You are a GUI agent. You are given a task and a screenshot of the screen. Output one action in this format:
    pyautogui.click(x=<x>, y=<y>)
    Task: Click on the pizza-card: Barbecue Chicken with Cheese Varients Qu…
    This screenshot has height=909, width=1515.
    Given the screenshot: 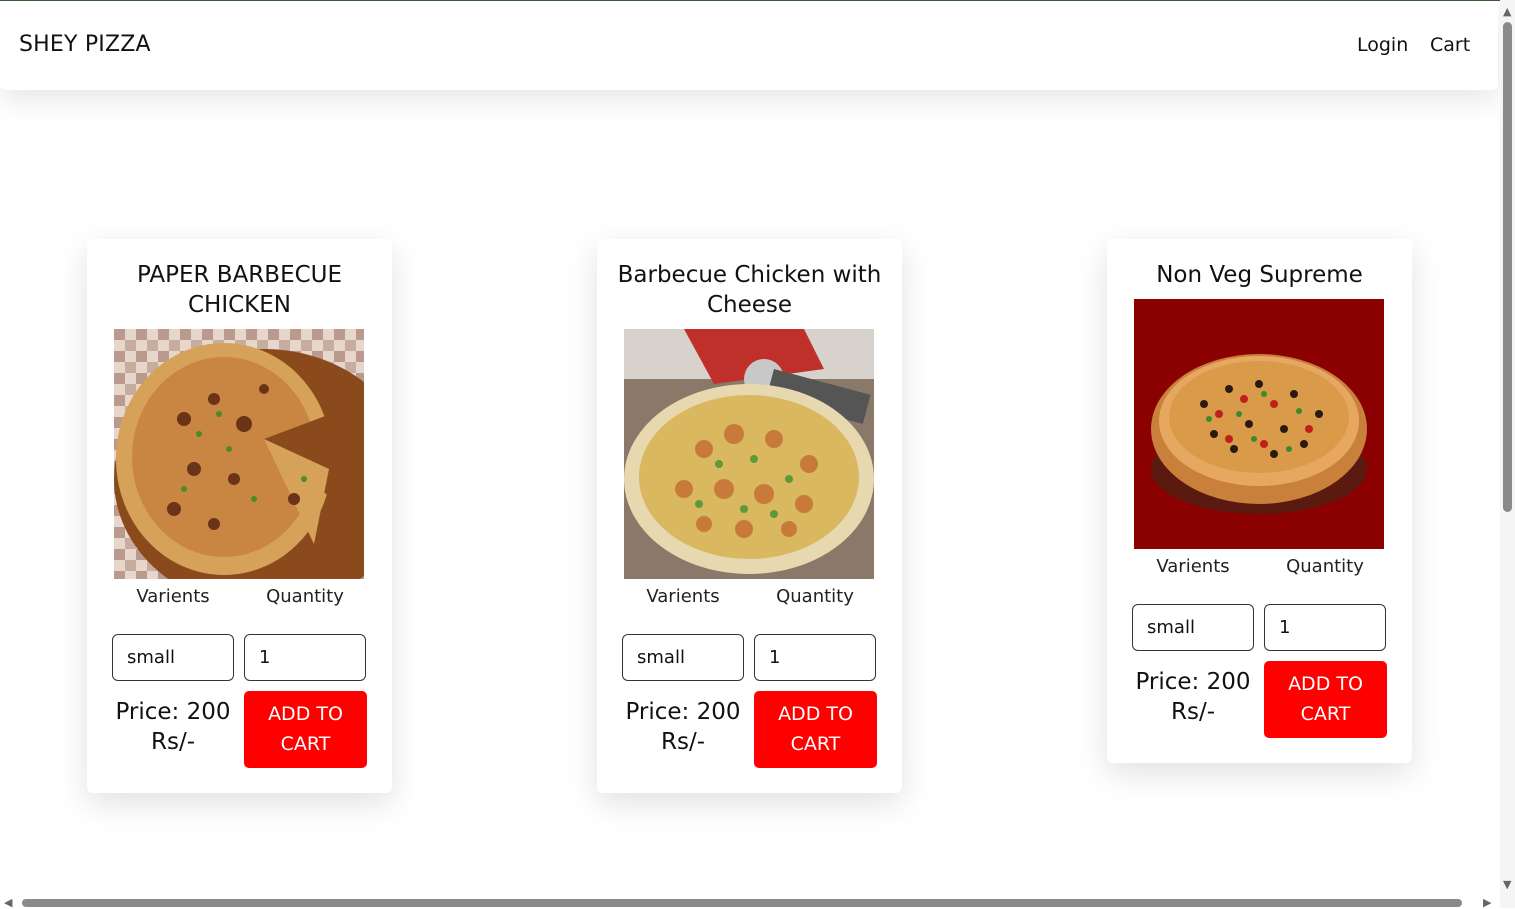 What is the action you would take?
    pyautogui.click(x=749, y=516)
    